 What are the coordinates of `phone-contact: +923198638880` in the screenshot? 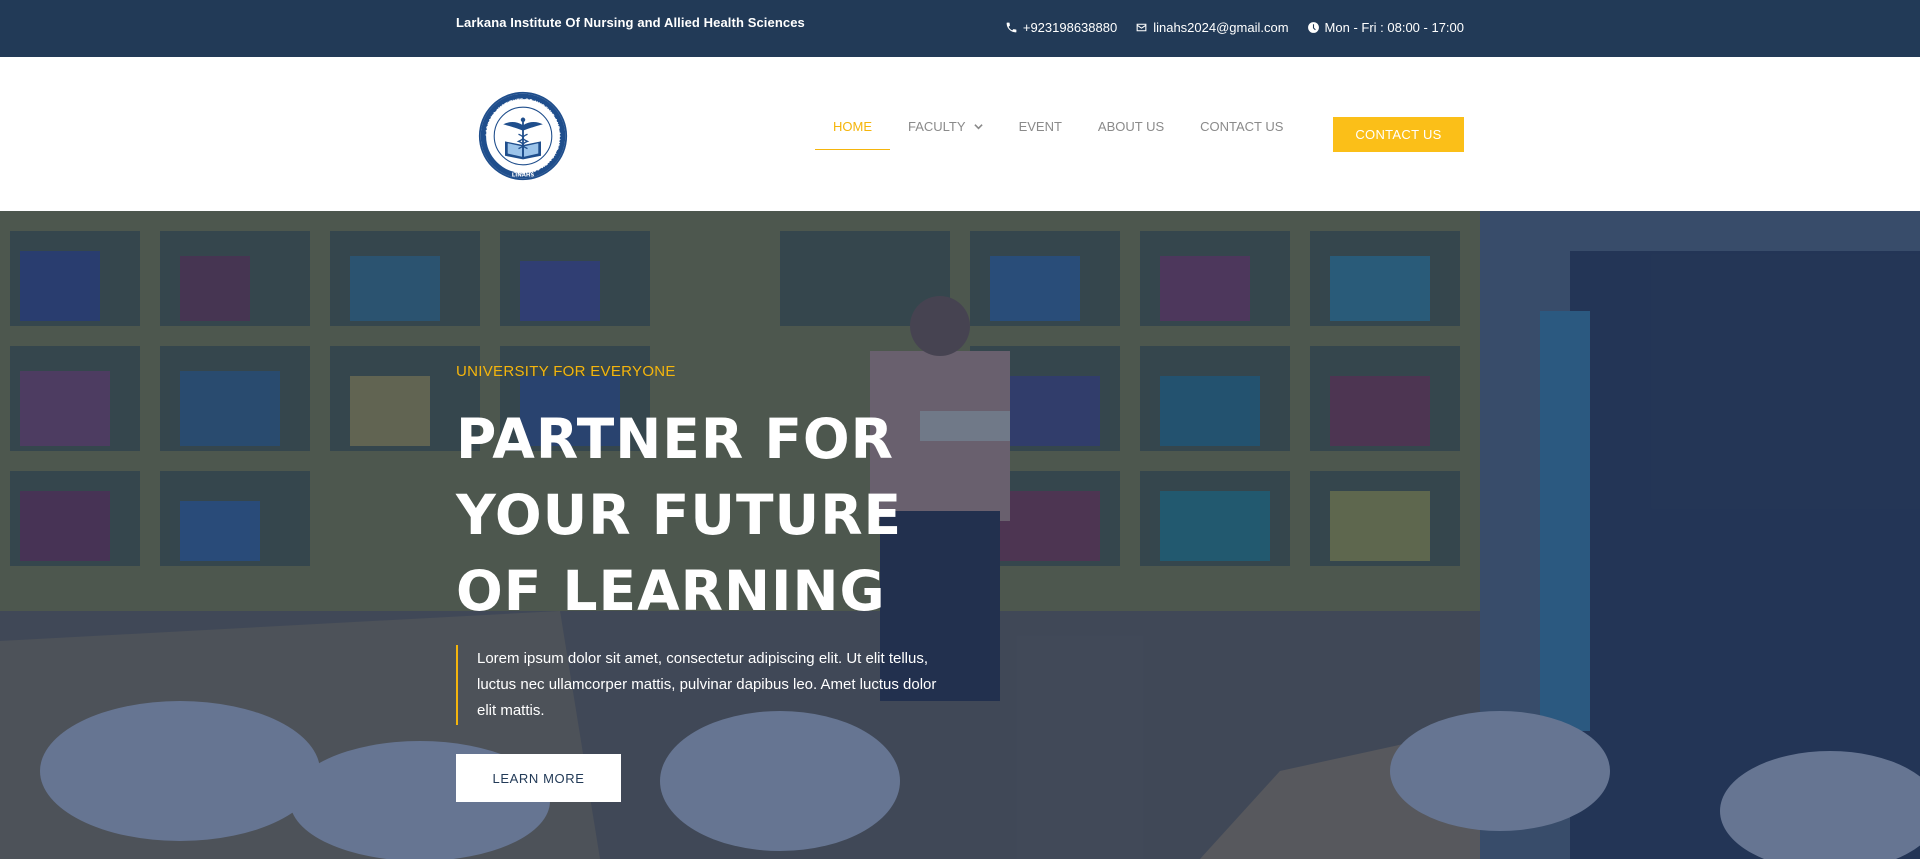 It's located at (1061, 27).